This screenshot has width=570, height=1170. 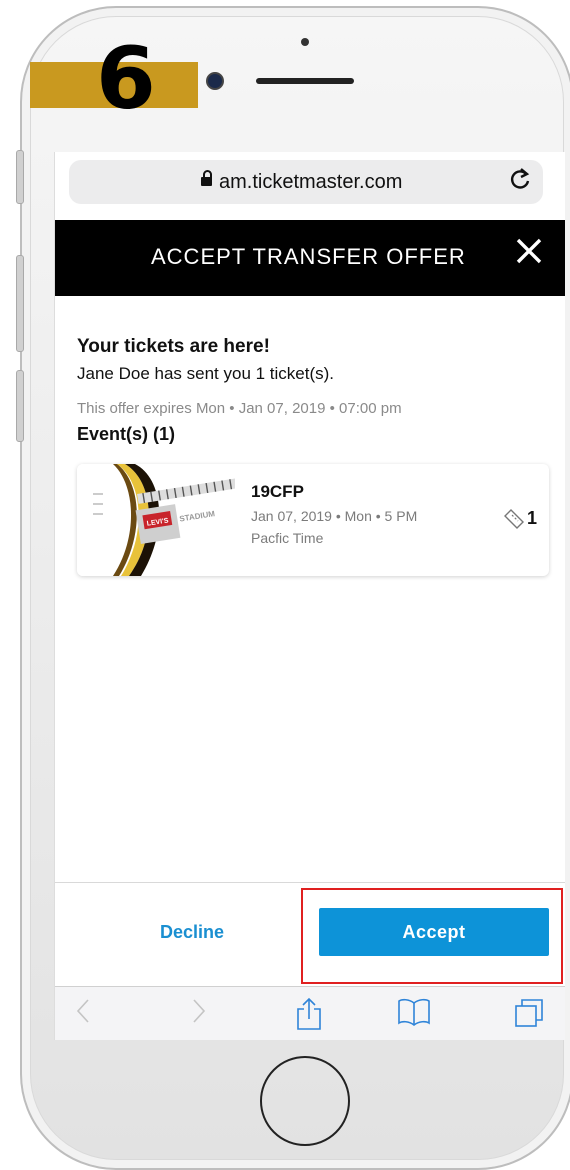 What do you see at coordinates (311, 182) in the screenshot?
I see `url-text: am.ticketmaster.com` at bounding box center [311, 182].